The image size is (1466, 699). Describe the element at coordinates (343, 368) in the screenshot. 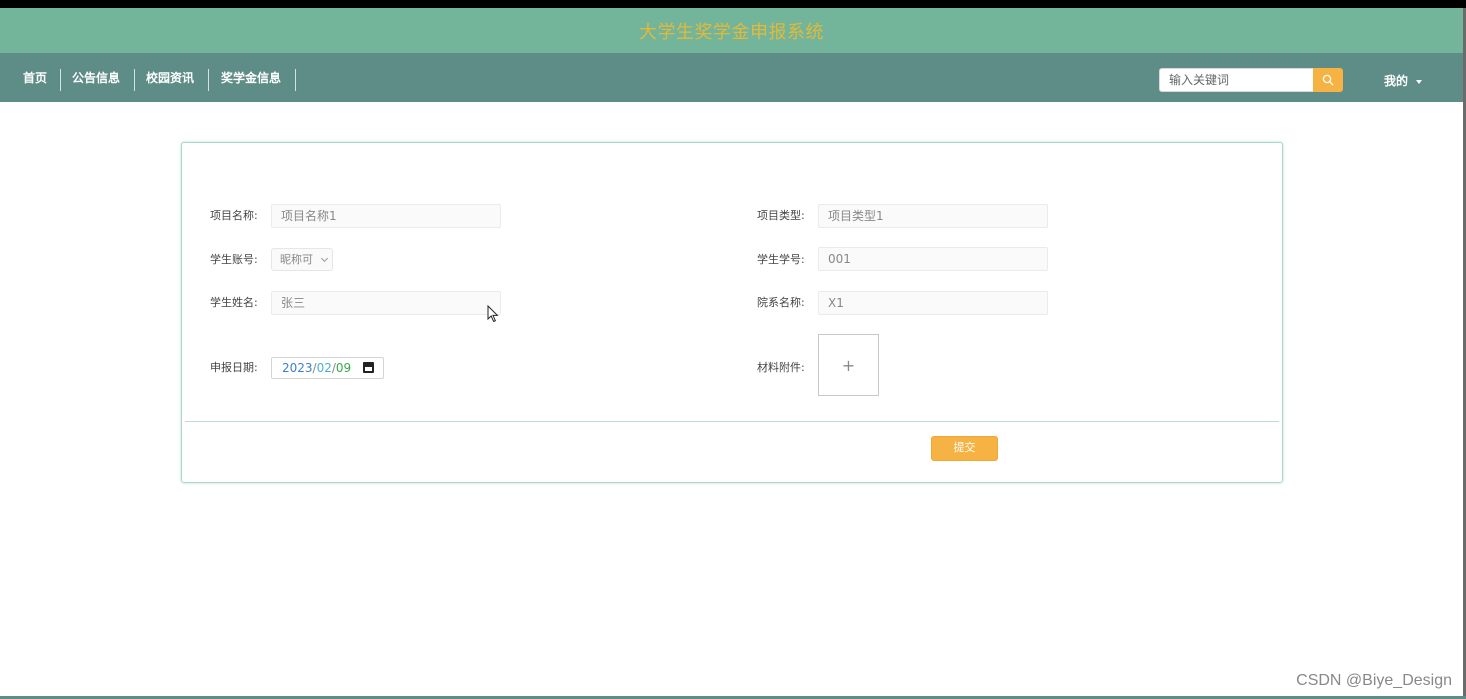

I see `date-day: 09` at that location.